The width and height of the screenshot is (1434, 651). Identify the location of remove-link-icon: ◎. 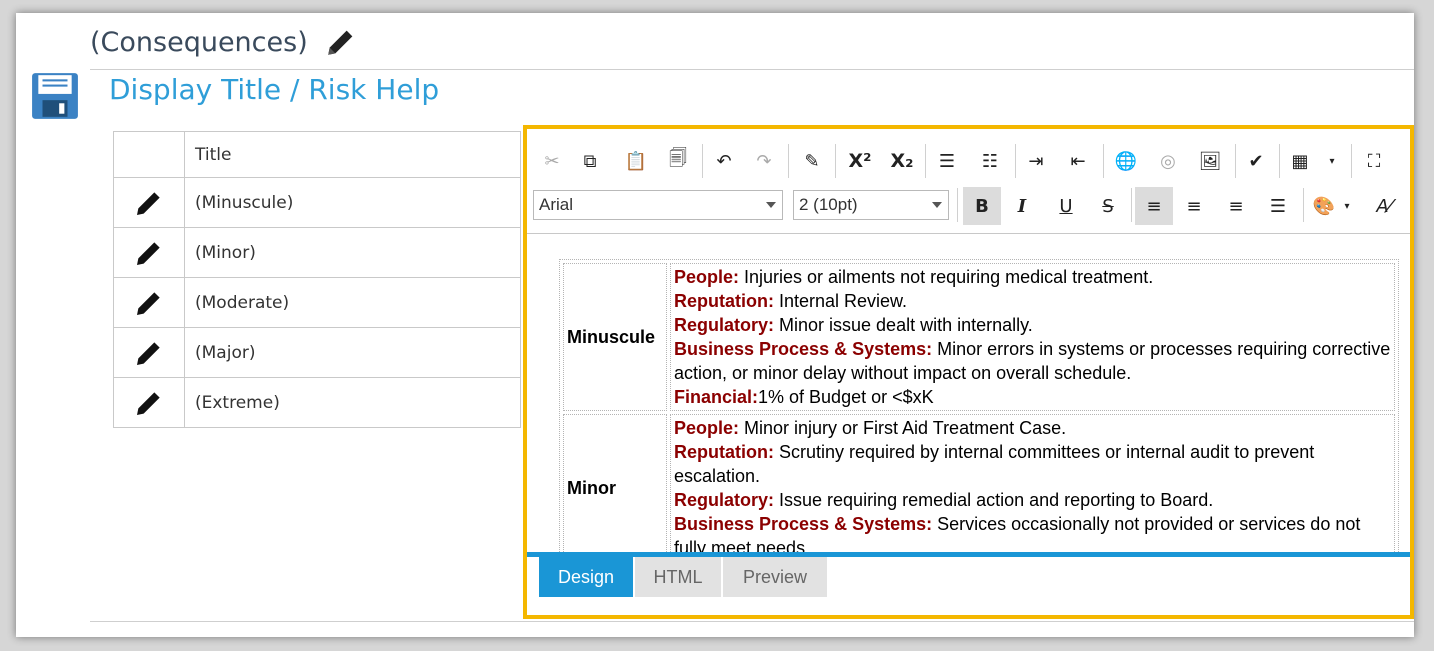
(1168, 161).